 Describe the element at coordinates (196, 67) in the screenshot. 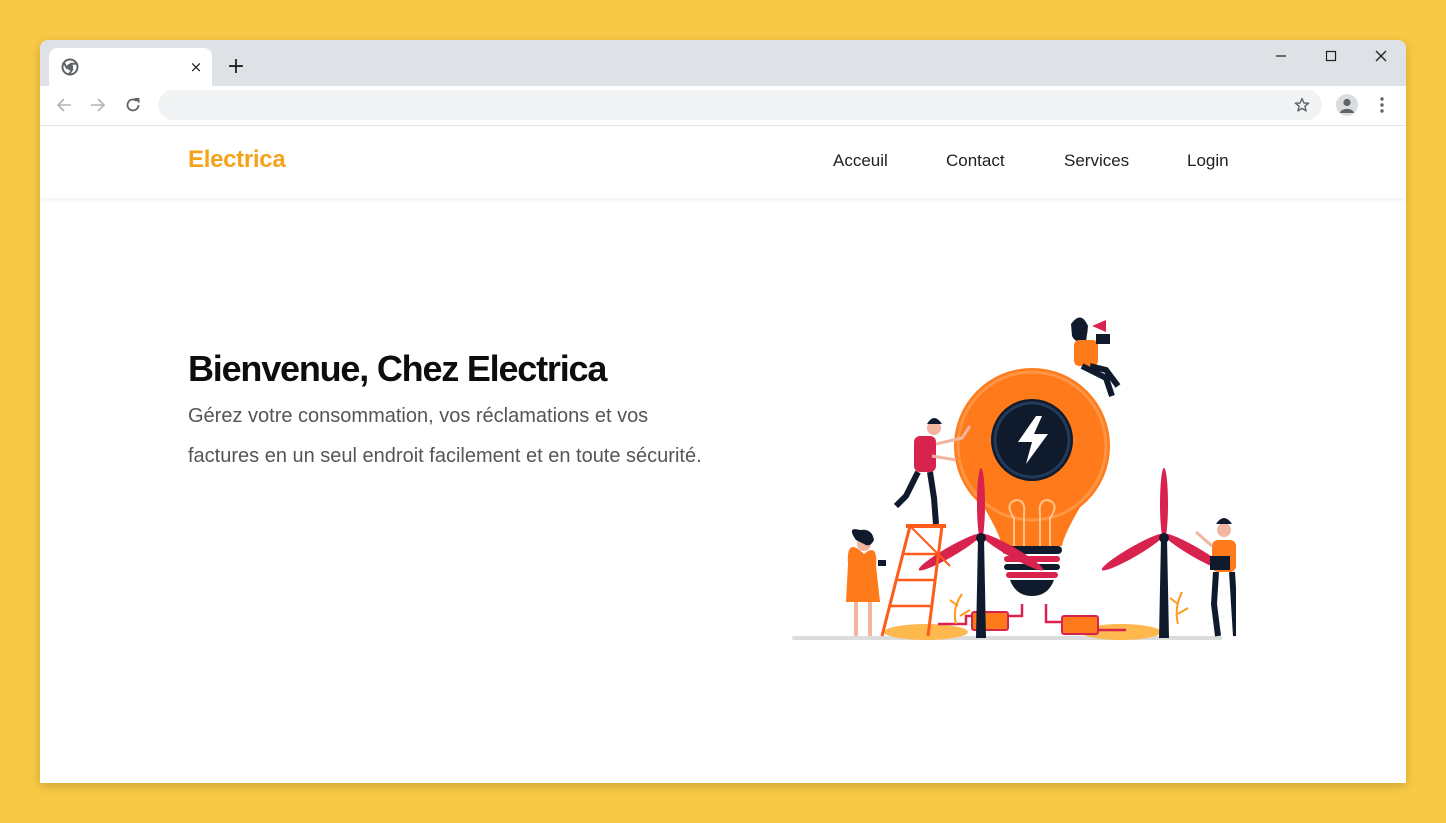

I see `tab-close-button: ×` at that location.